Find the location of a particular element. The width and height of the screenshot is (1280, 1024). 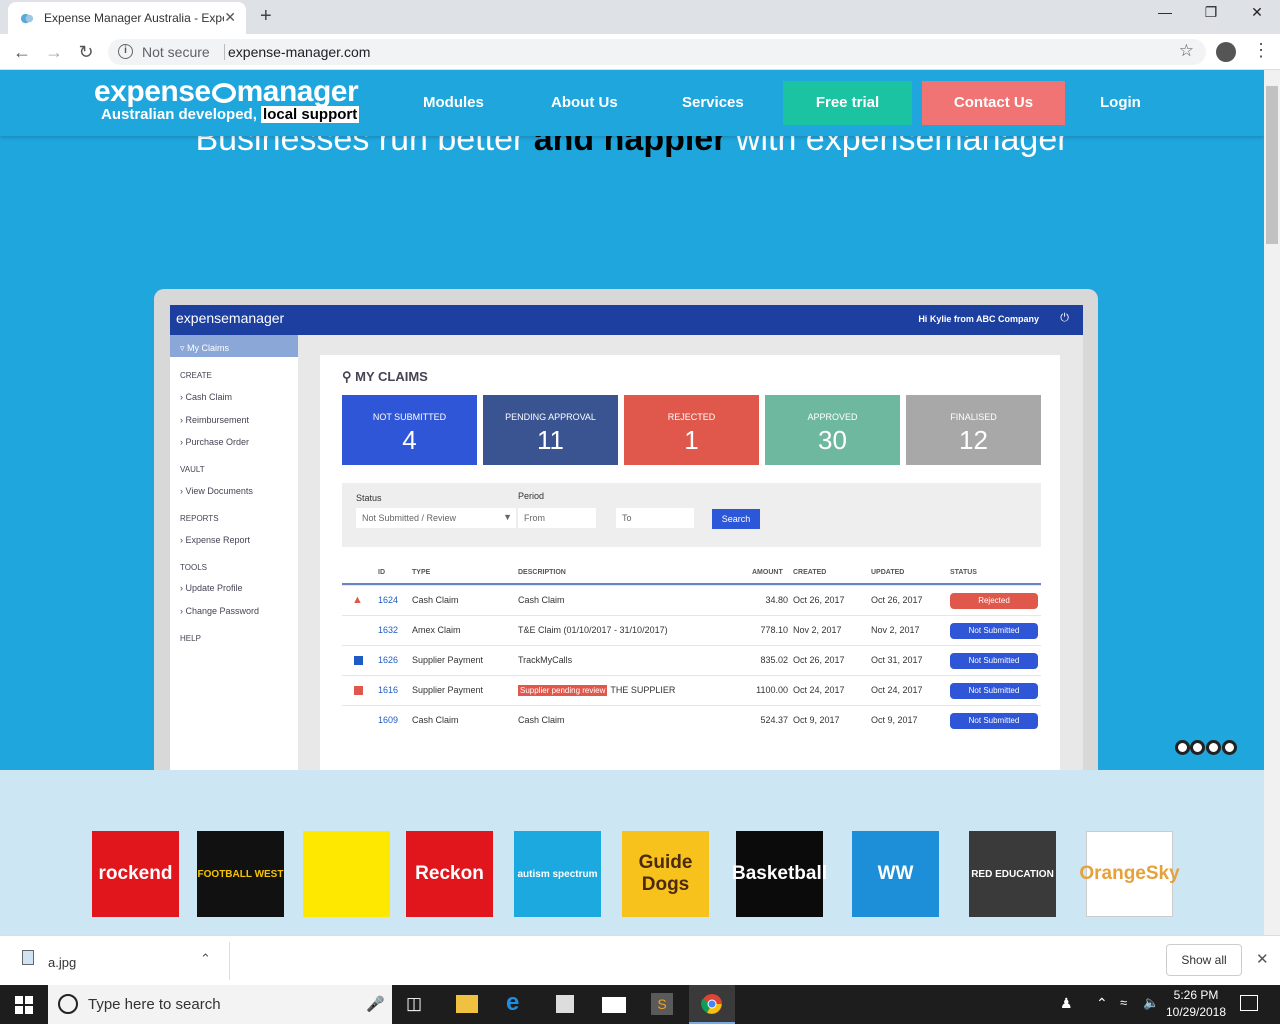

client-logo: WW is located at coordinates (895, 874).